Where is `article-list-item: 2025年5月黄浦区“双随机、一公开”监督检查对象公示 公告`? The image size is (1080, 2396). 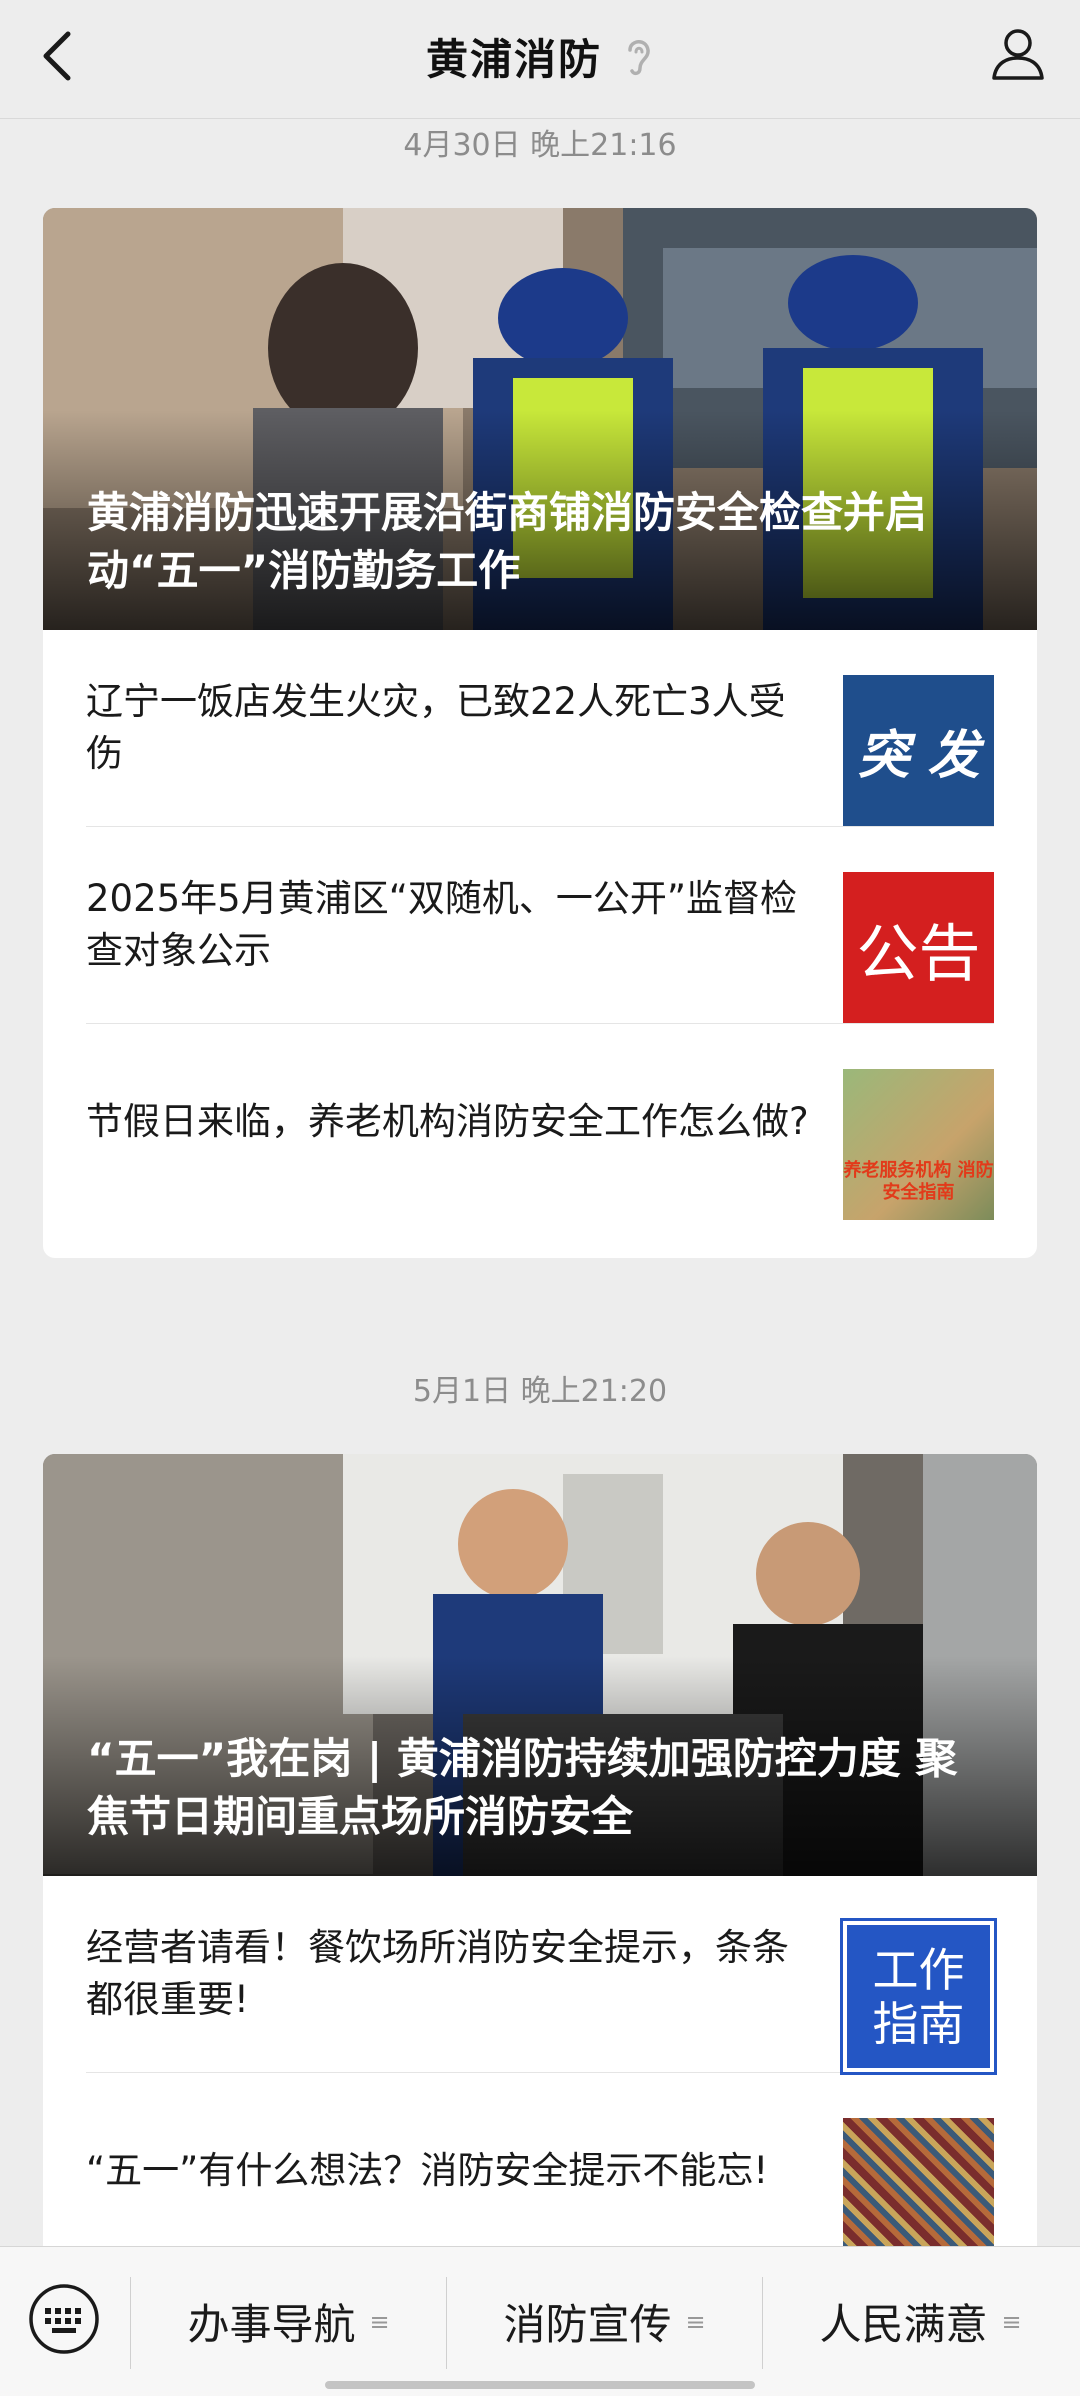 article-list-item: 2025年5月黄浦区“双随机、一公开”监督检查对象公示 公告 is located at coordinates (540, 925).